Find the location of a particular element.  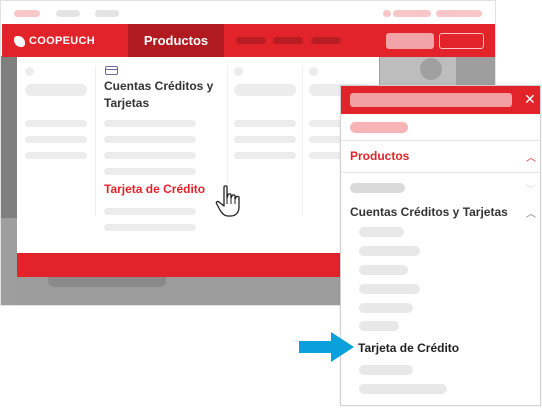

login-button-placeholder is located at coordinates (410, 41).